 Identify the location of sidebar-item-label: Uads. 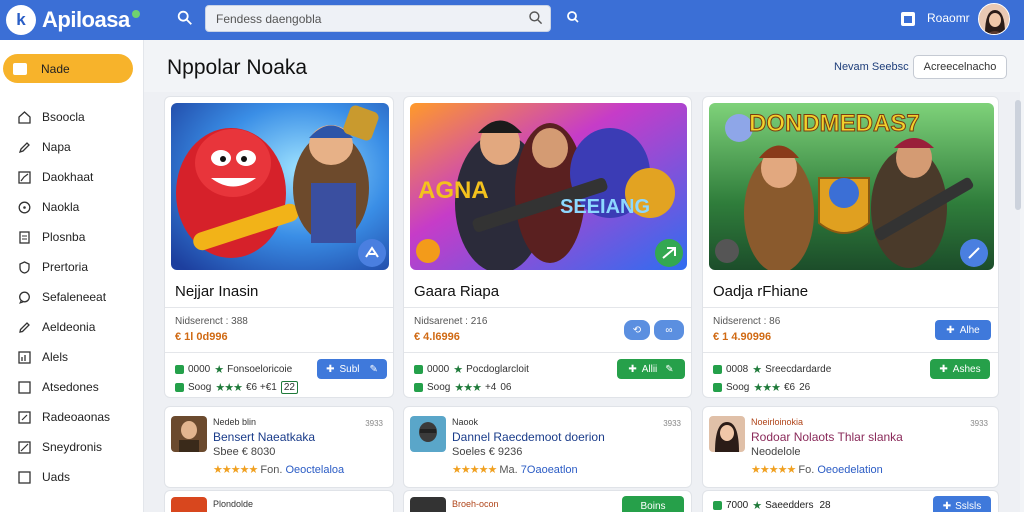
(56, 477).